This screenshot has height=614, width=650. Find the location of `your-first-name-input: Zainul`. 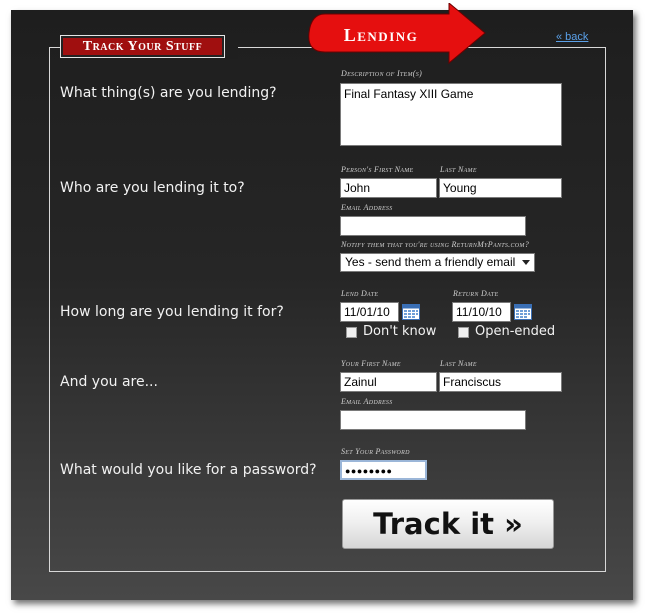

your-first-name-input: Zainul is located at coordinates (388, 382).